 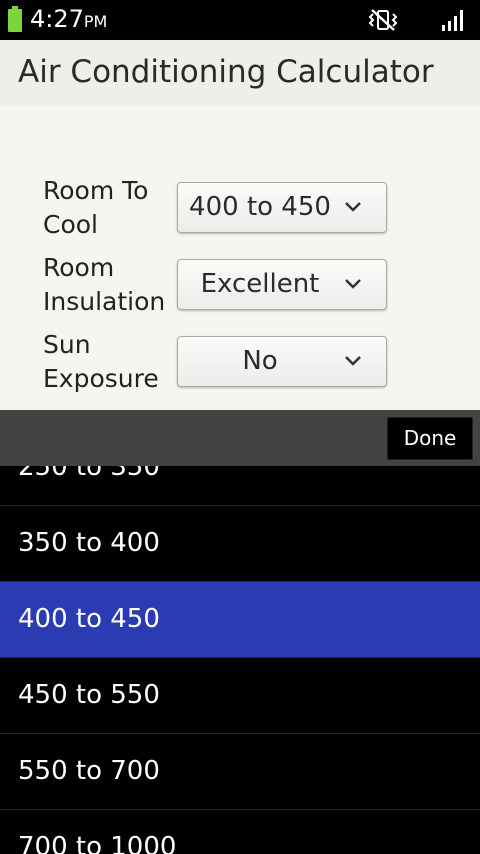 I want to click on picker-option: 350 to 400, so click(x=240, y=544).